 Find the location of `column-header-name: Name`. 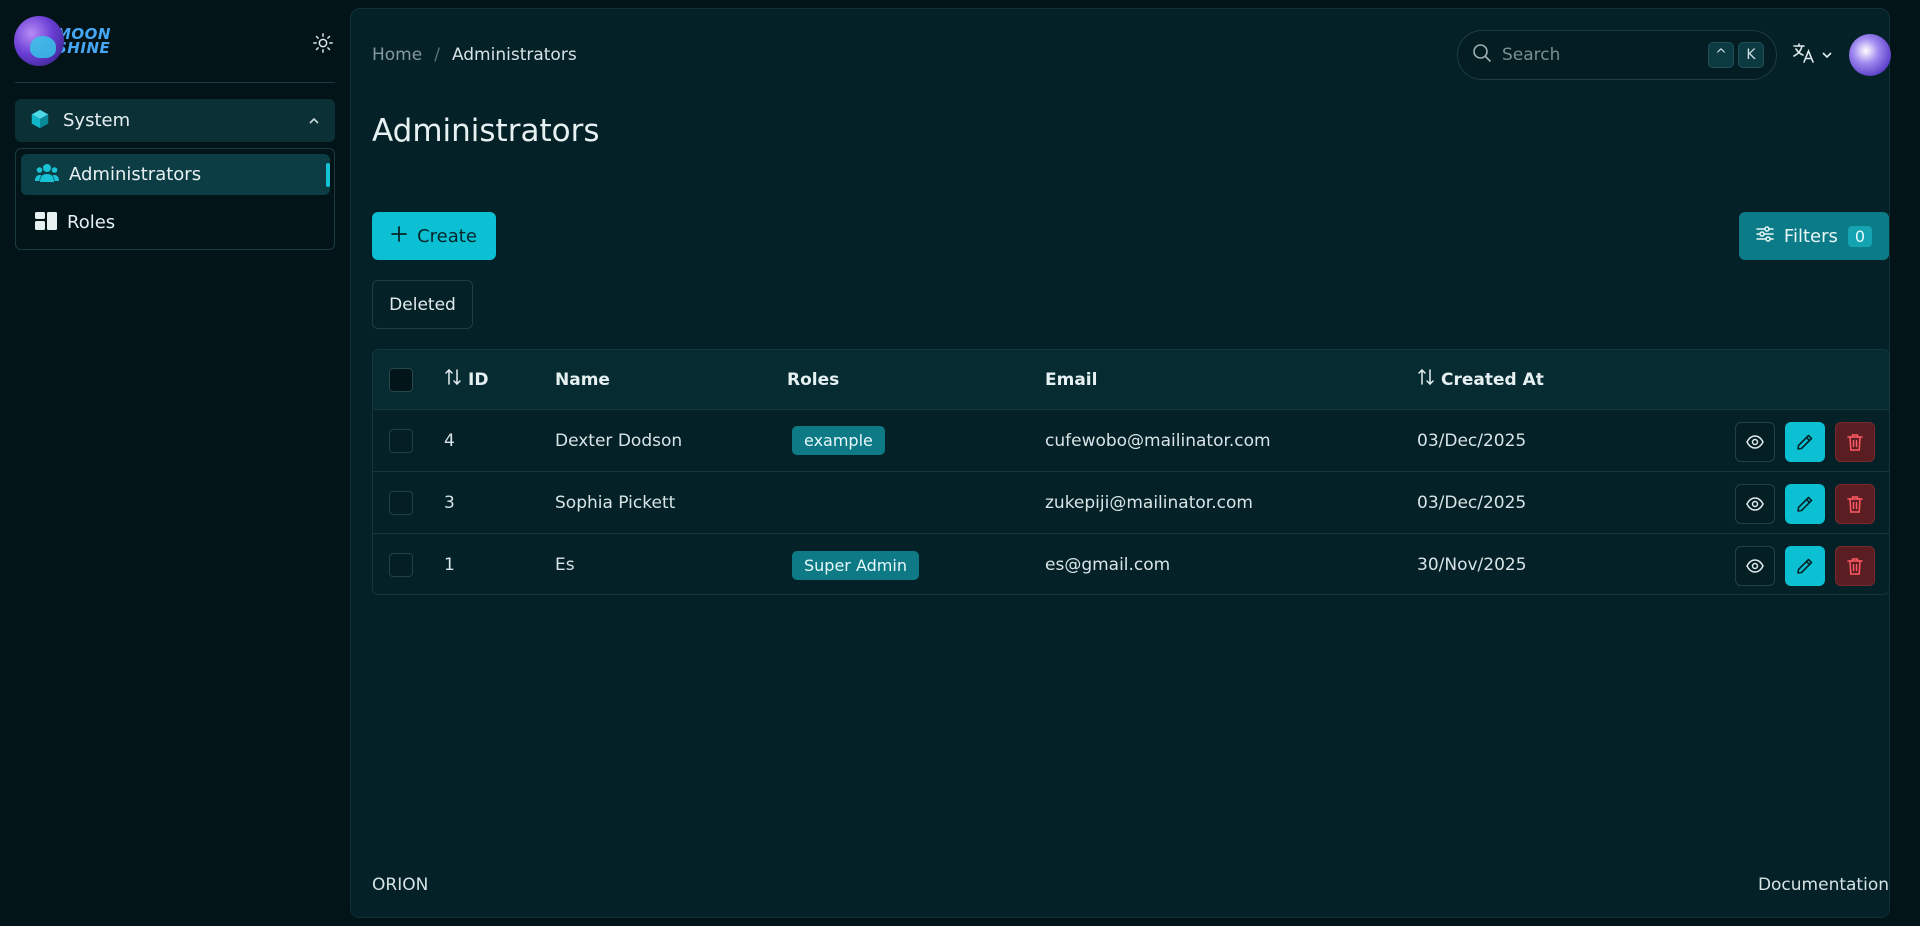

column-header-name: Name is located at coordinates (582, 379).